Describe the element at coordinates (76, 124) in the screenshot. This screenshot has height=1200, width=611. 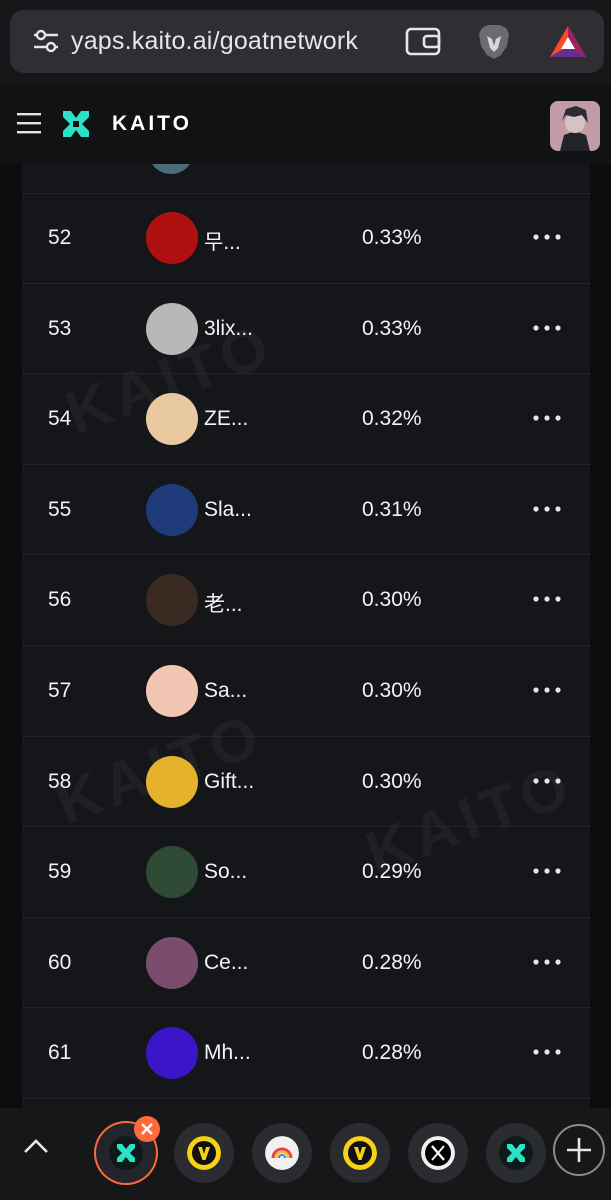
I see `kaito-logo-icon` at that location.